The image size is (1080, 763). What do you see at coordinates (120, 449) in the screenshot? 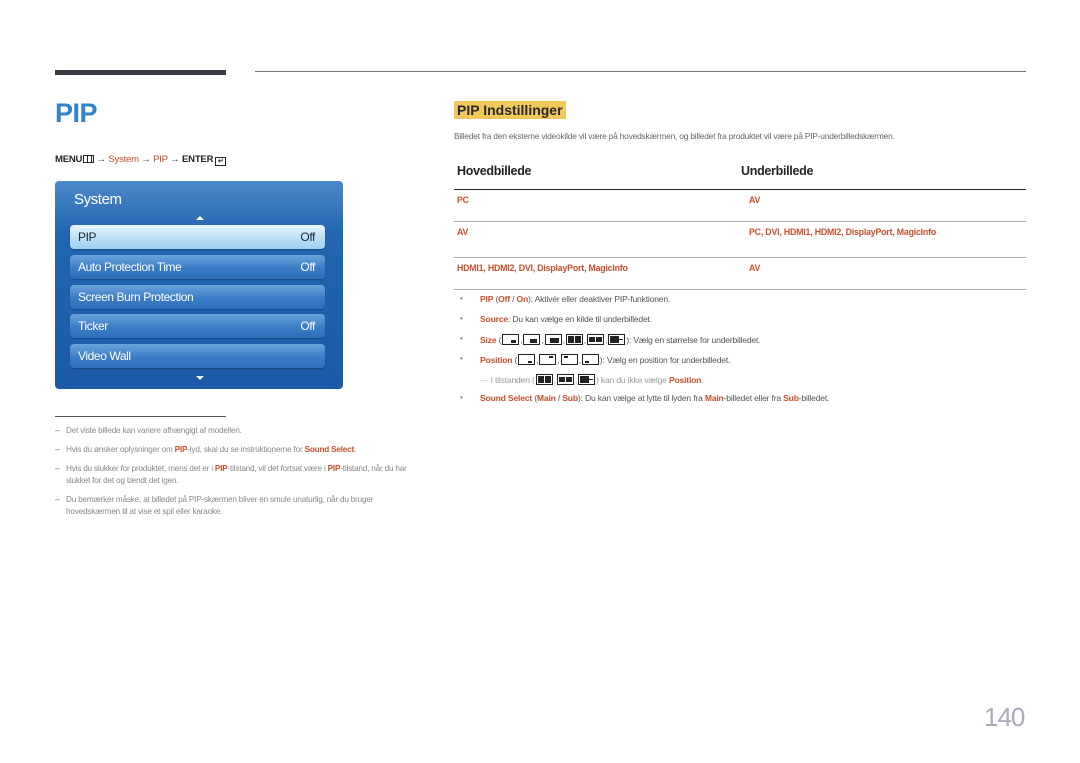
I see `note-text: Hvis du ønsker oplysninger om` at bounding box center [120, 449].